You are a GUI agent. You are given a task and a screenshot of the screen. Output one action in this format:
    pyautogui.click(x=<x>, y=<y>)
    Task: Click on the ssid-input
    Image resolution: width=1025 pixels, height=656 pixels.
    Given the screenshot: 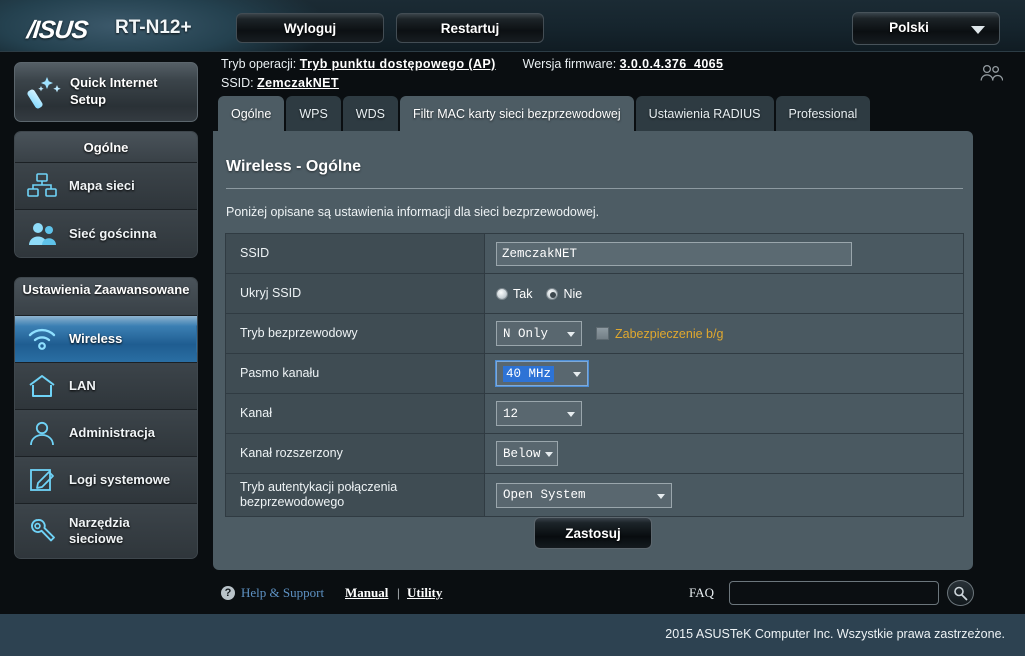 What is the action you would take?
    pyautogui.click(x=674, y=253)
    